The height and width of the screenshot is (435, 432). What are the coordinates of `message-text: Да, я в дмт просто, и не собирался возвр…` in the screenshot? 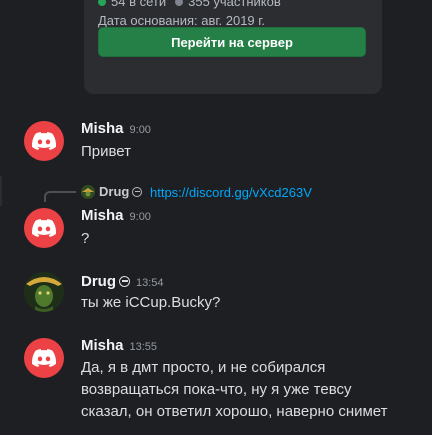 It's located at (234, 389).